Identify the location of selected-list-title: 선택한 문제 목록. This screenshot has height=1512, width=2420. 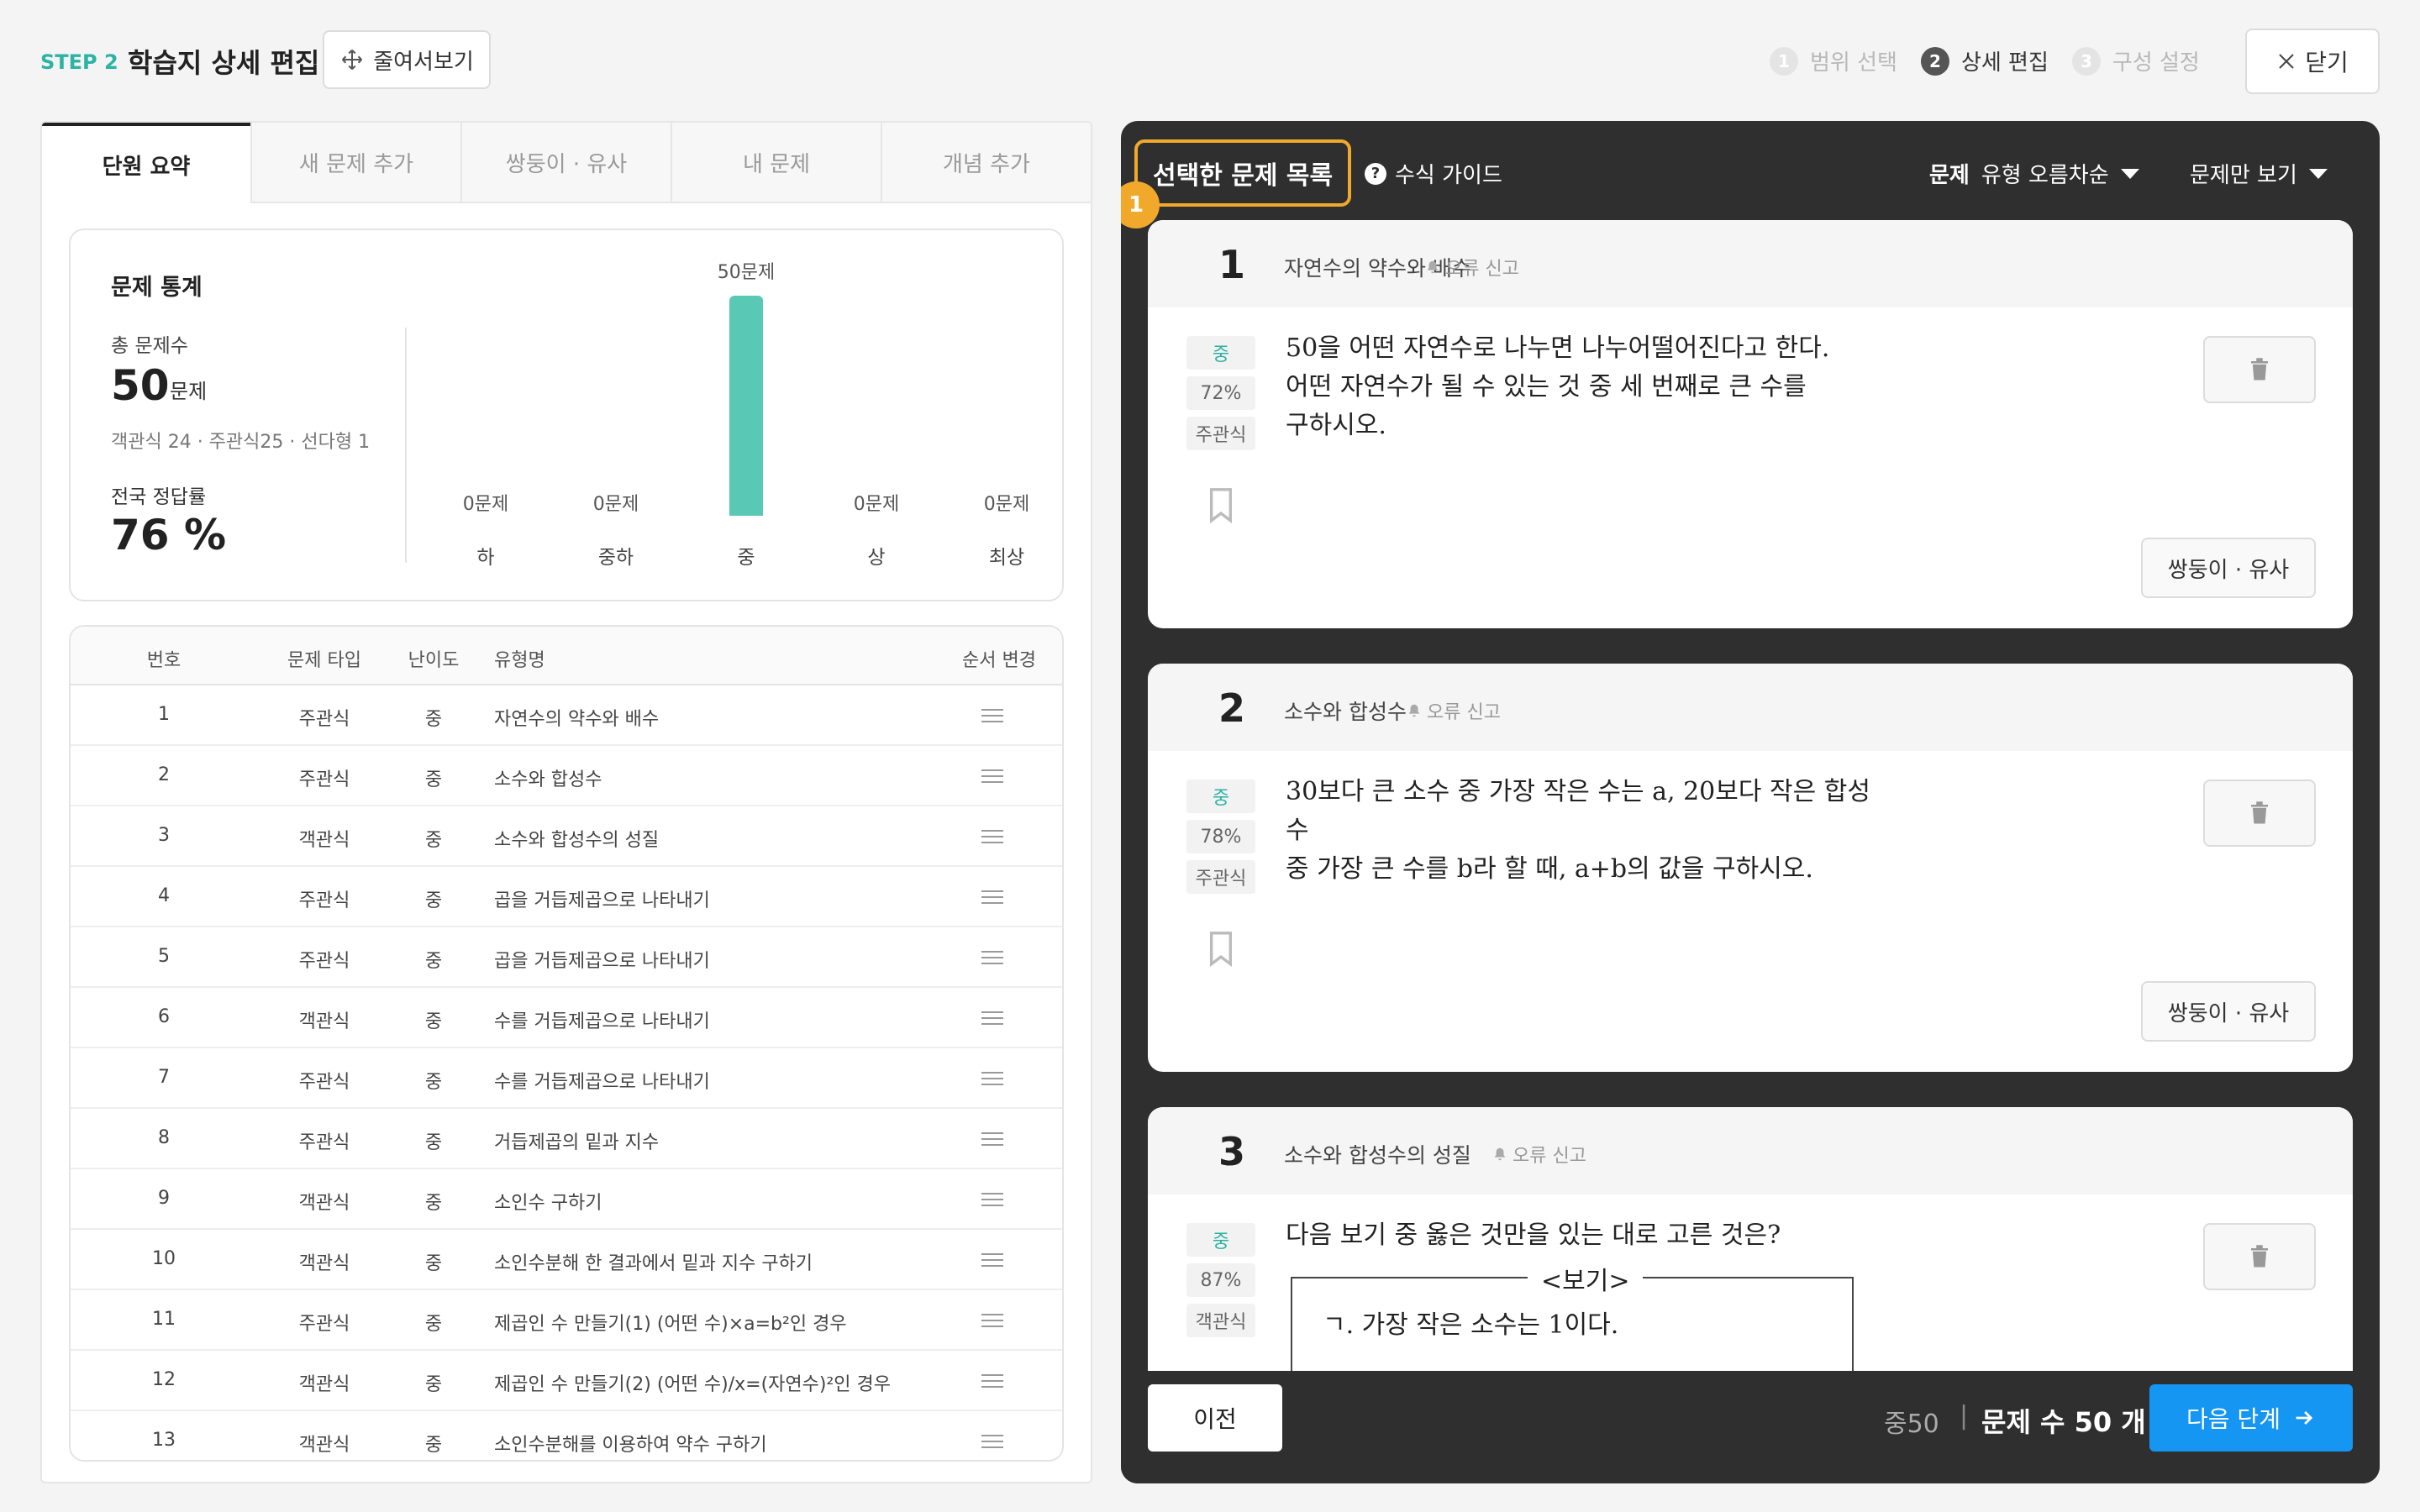
(1243, 173).